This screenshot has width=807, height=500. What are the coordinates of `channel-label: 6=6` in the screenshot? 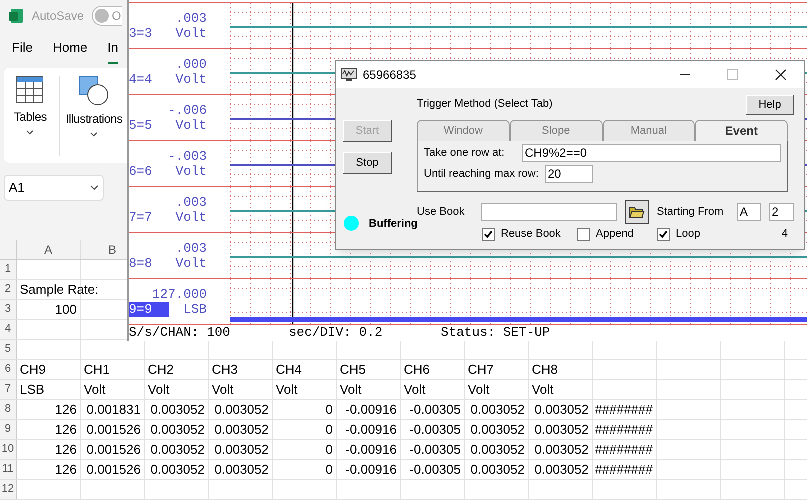 It's located at (140, 171).